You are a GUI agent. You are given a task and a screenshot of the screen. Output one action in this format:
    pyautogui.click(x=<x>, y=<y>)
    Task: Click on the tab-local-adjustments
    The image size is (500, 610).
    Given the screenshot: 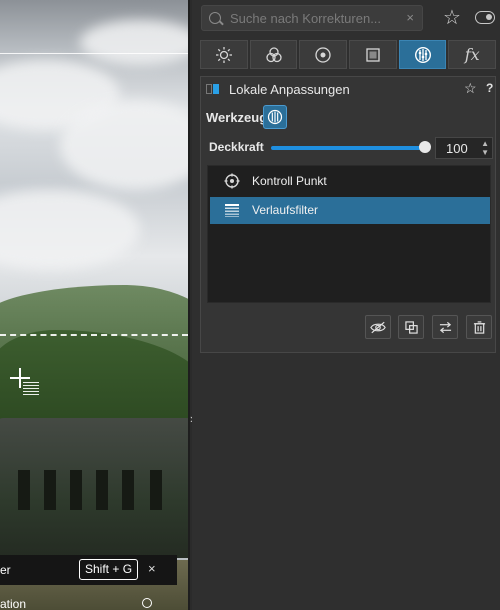 What is the action you would take?
    pyautogui.click(x=422, y=54)
    